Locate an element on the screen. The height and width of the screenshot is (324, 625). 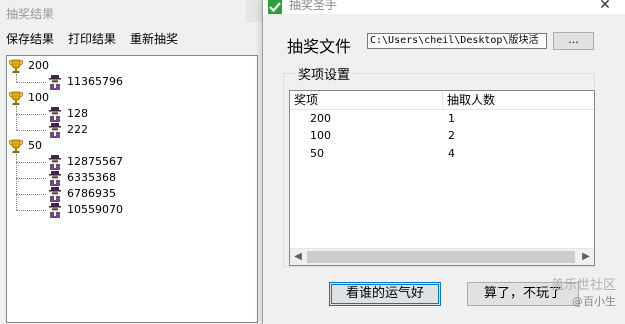
prize-row: 100 2 is located at coordinates (442, 136).